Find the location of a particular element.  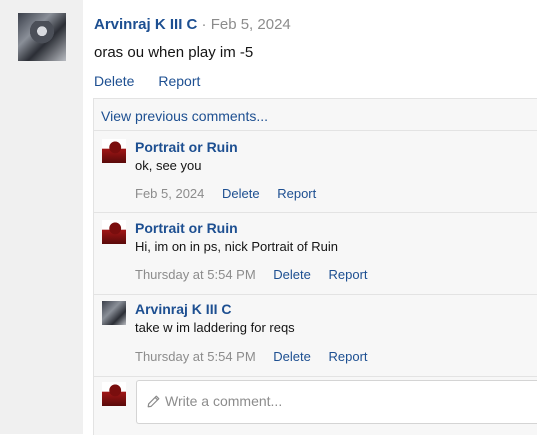

comment-text: Hi, im on in ps, nick Portrait of Ruin is located at coordinates (237, 246).